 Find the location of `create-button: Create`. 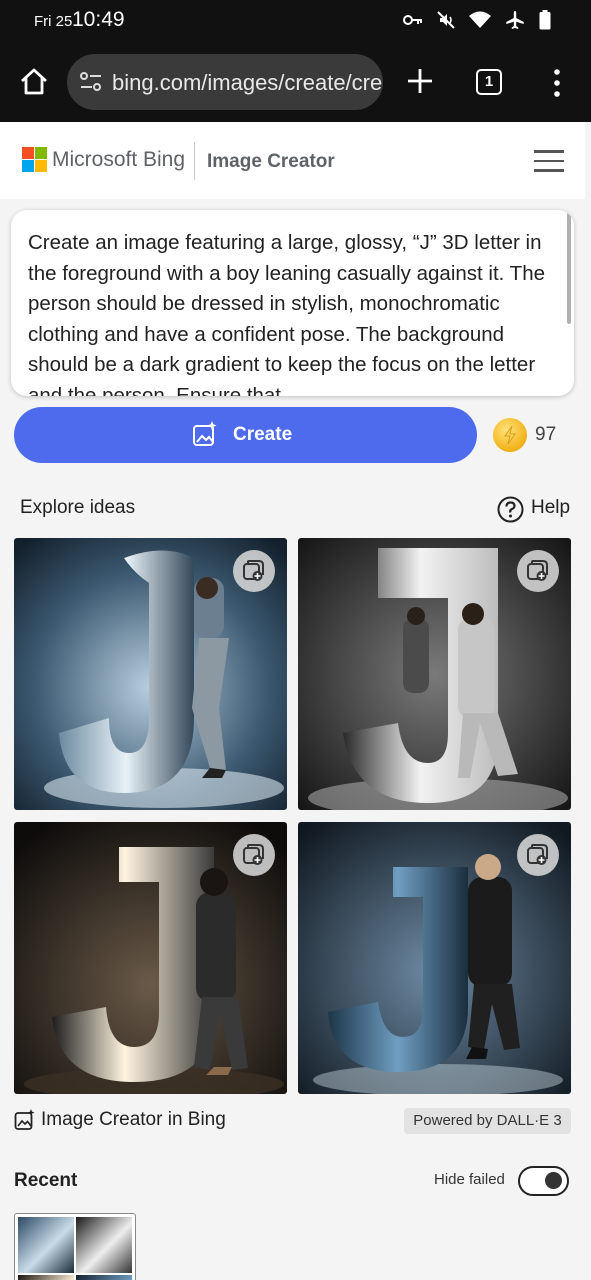

create-button: Create is located at coordinates (245, 435).